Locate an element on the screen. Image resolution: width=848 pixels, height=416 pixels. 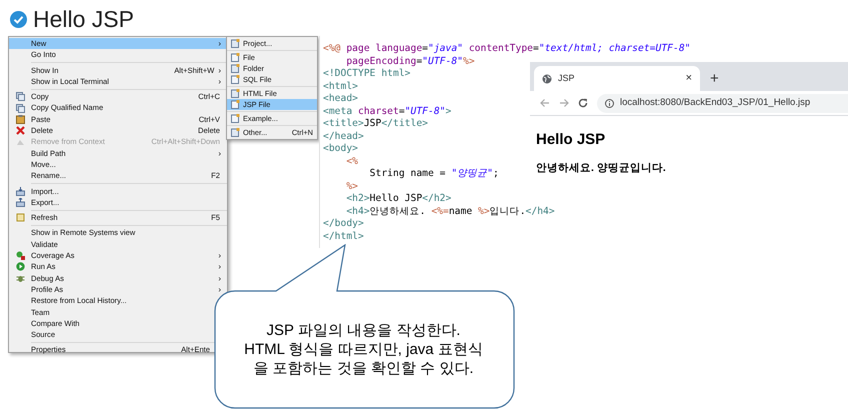
code-line: <h2>Hello JSP</h2> is located at coordinates (398, 199).